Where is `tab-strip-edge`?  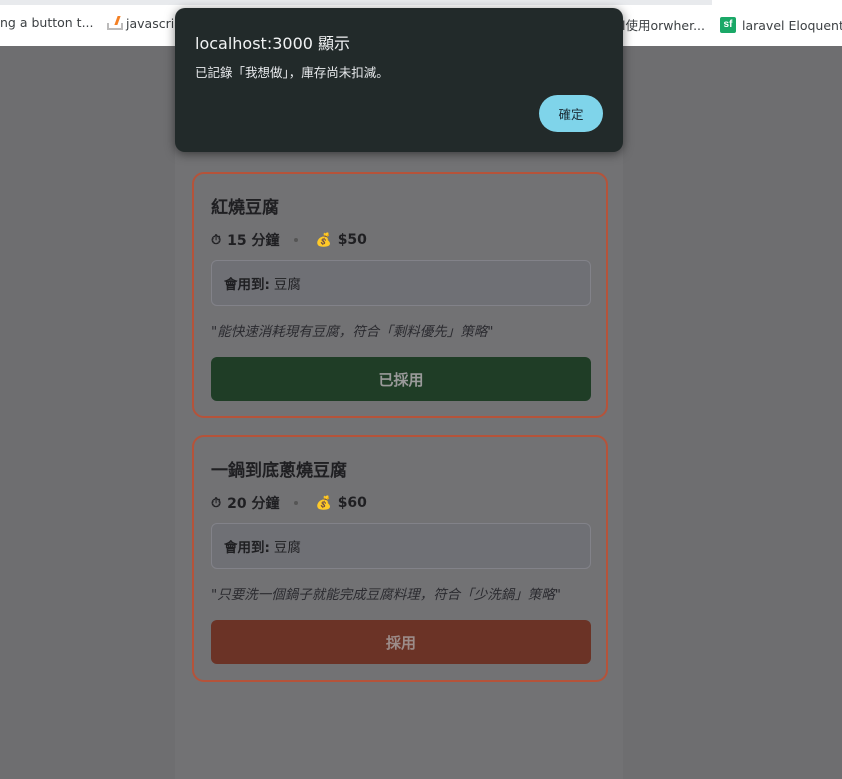 tab-strip-edge is located at coordinates (356, 2).